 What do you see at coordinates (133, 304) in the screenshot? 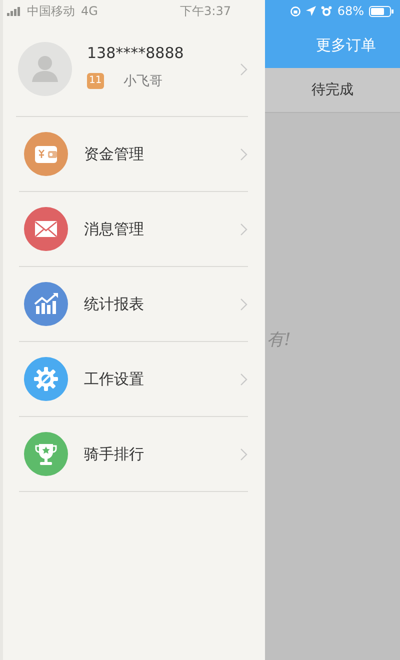
I see `menu-item: 统计报表` at bounding box center [133, 304].